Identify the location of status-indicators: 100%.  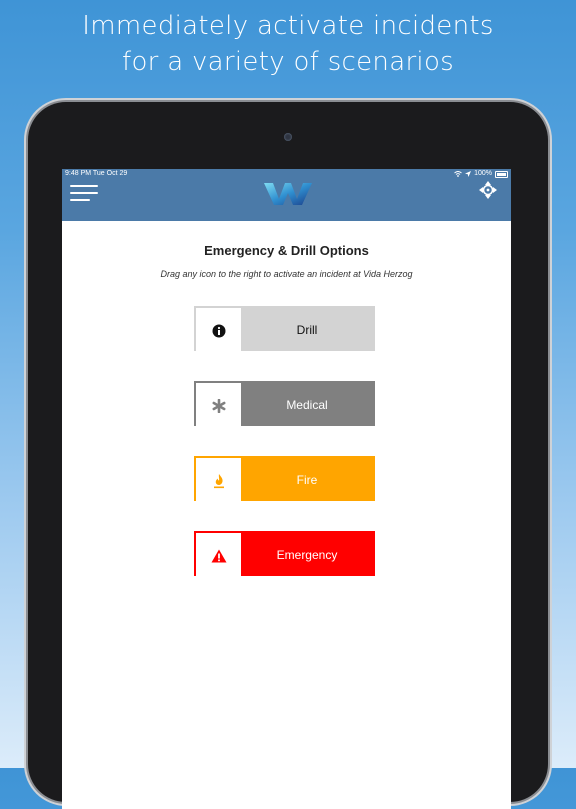
(481, 174).